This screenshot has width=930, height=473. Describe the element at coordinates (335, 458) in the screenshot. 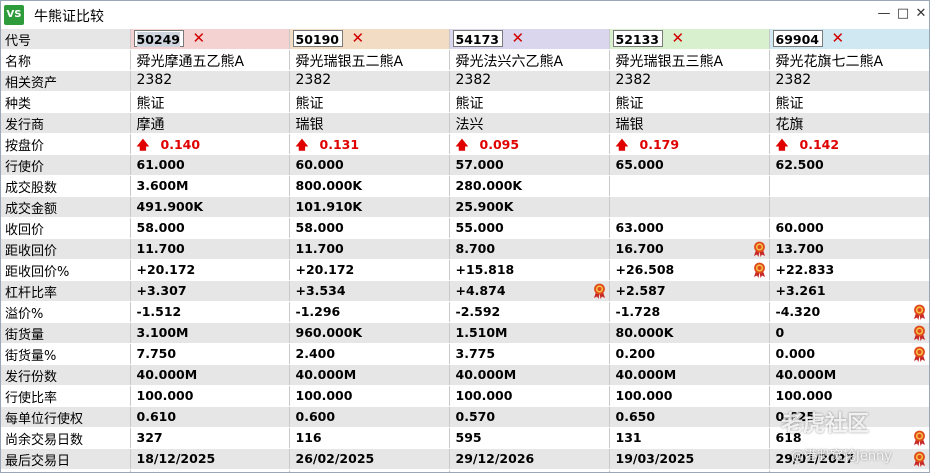

I see `cell-value: 26/02/2025` at that location.